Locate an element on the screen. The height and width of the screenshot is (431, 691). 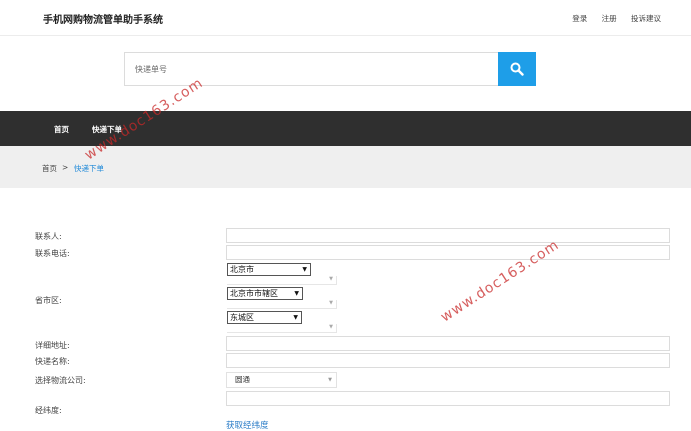
district-dropdown-shadow: ▼ is located at coordinates (282, 328).